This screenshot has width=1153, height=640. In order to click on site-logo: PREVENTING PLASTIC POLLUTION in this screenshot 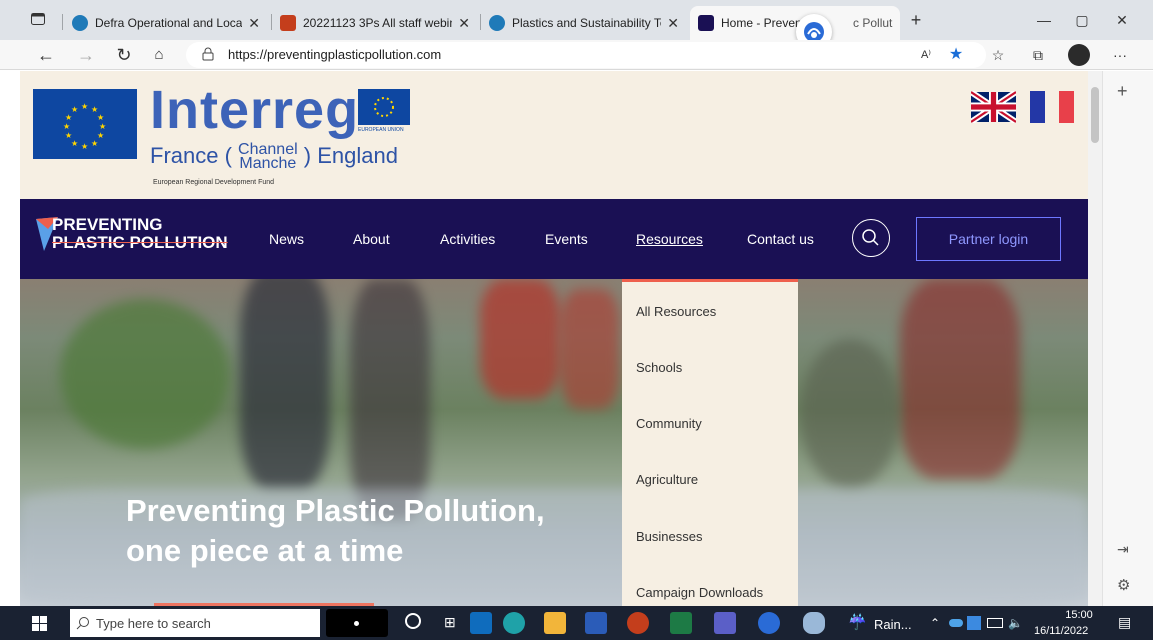, I will do `click(140, 234)`.